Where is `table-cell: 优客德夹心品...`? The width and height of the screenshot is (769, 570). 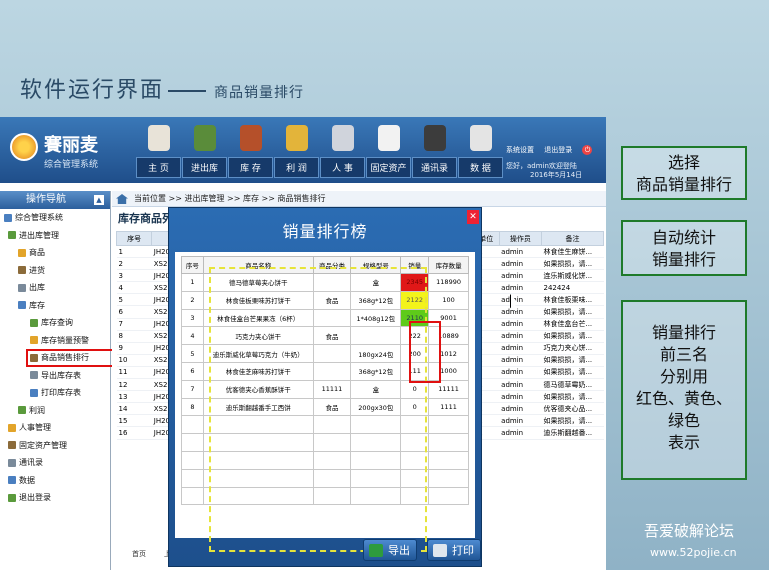
table-cell: 优客德夹心品... is located at coordinates (572, 409).